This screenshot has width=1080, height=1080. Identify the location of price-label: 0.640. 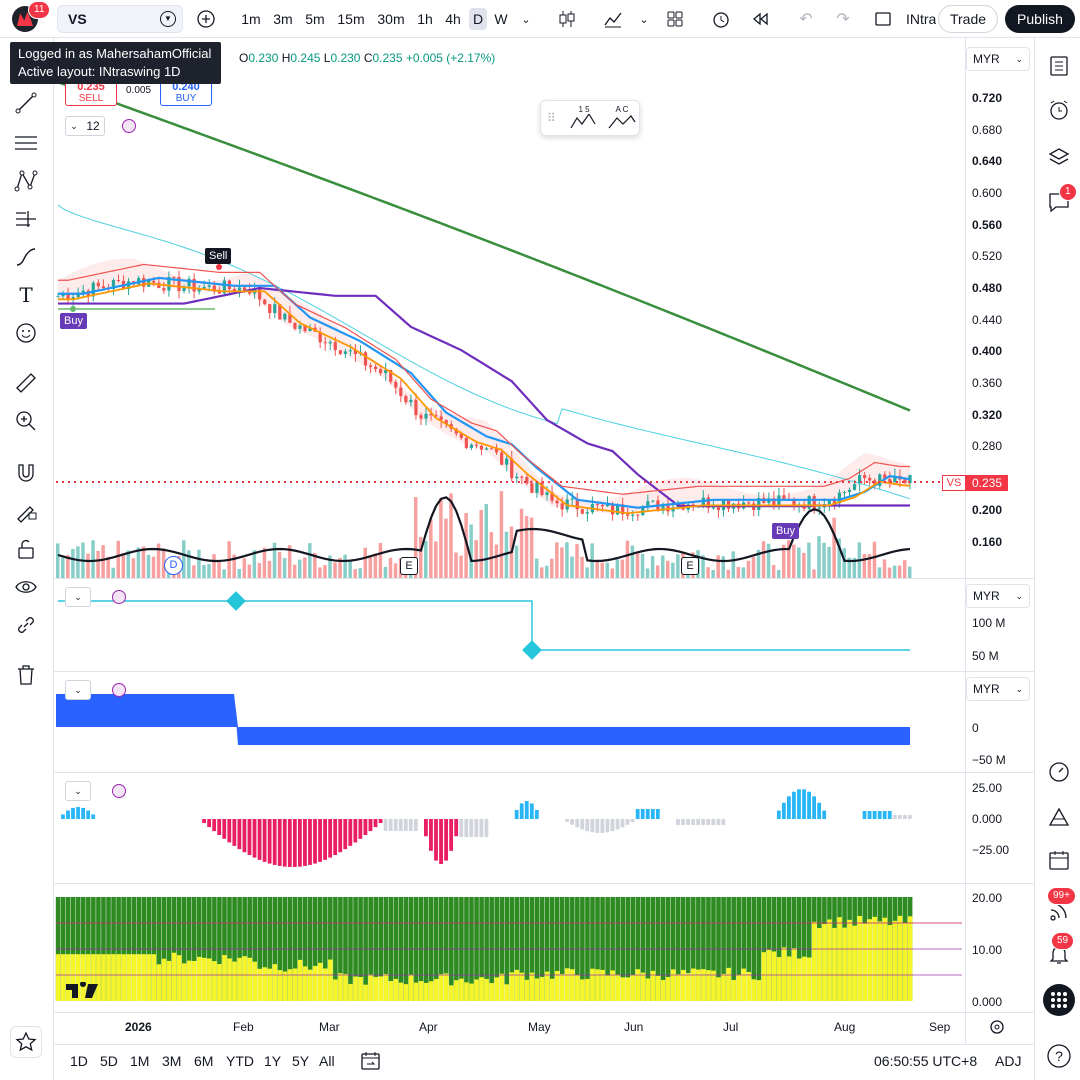
(987, 161).